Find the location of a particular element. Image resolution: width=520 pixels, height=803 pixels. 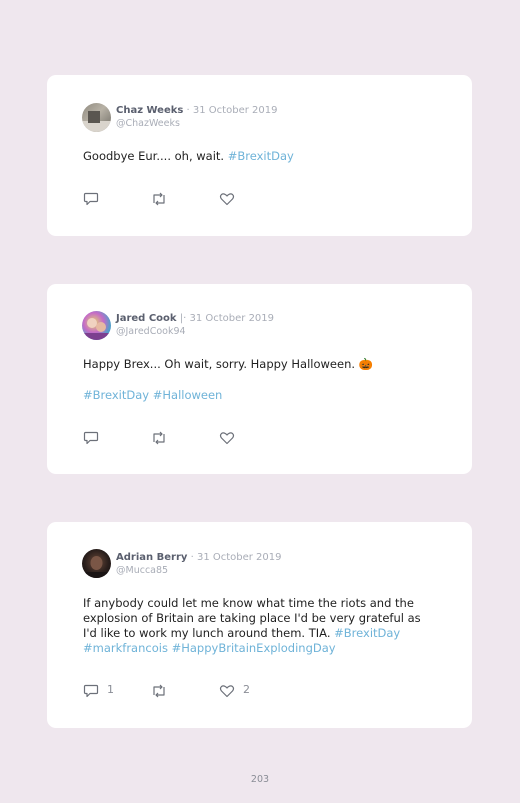

tweet-hashtags: #BrexitDay #Halloween is located at coordinates (260, 395).